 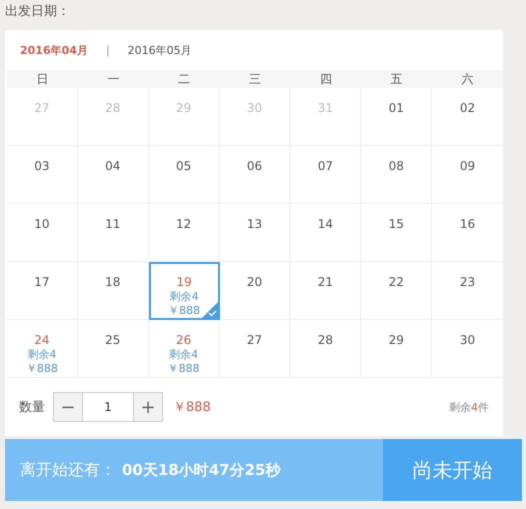 What do you see at coordinates (469, 407) in the screenshot?
I see `remaining-stock-text: 剩余4件` at bounding box center [469, 407].